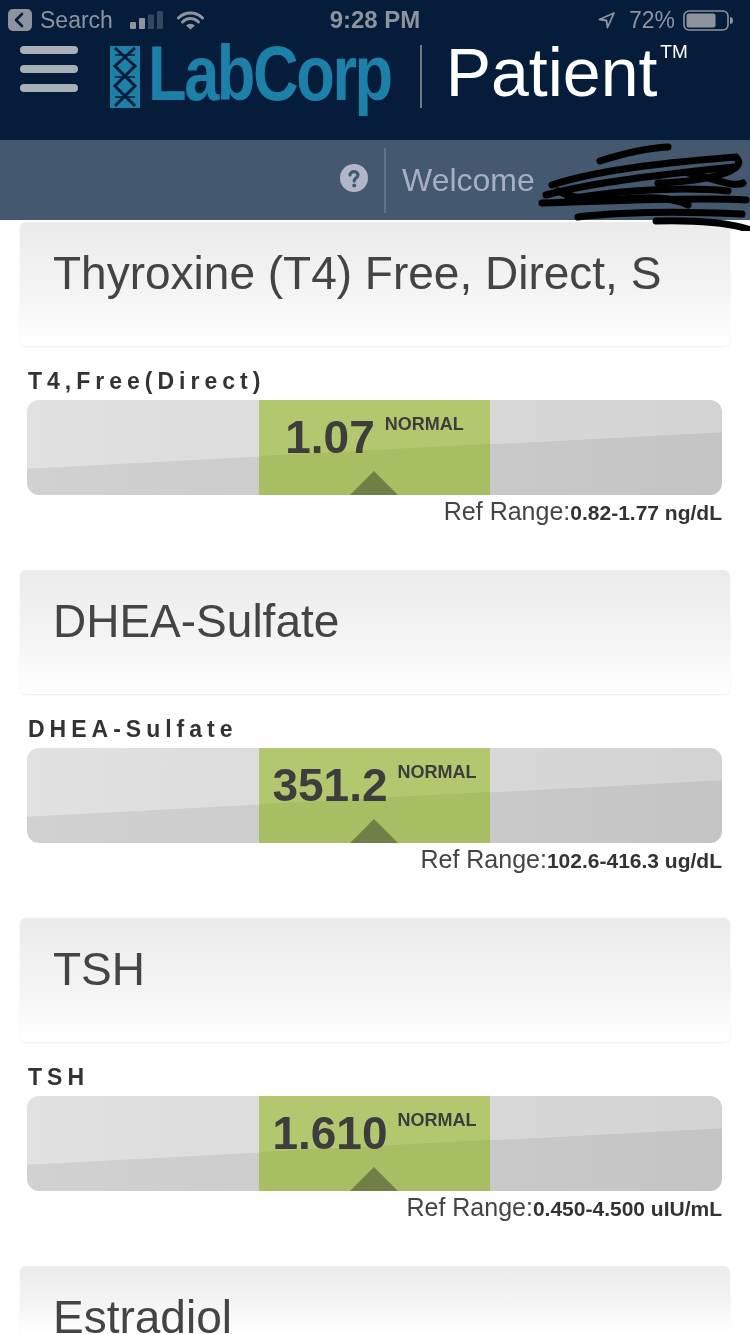  I want to click on battery-percentage: 72%, so click(651, 20).